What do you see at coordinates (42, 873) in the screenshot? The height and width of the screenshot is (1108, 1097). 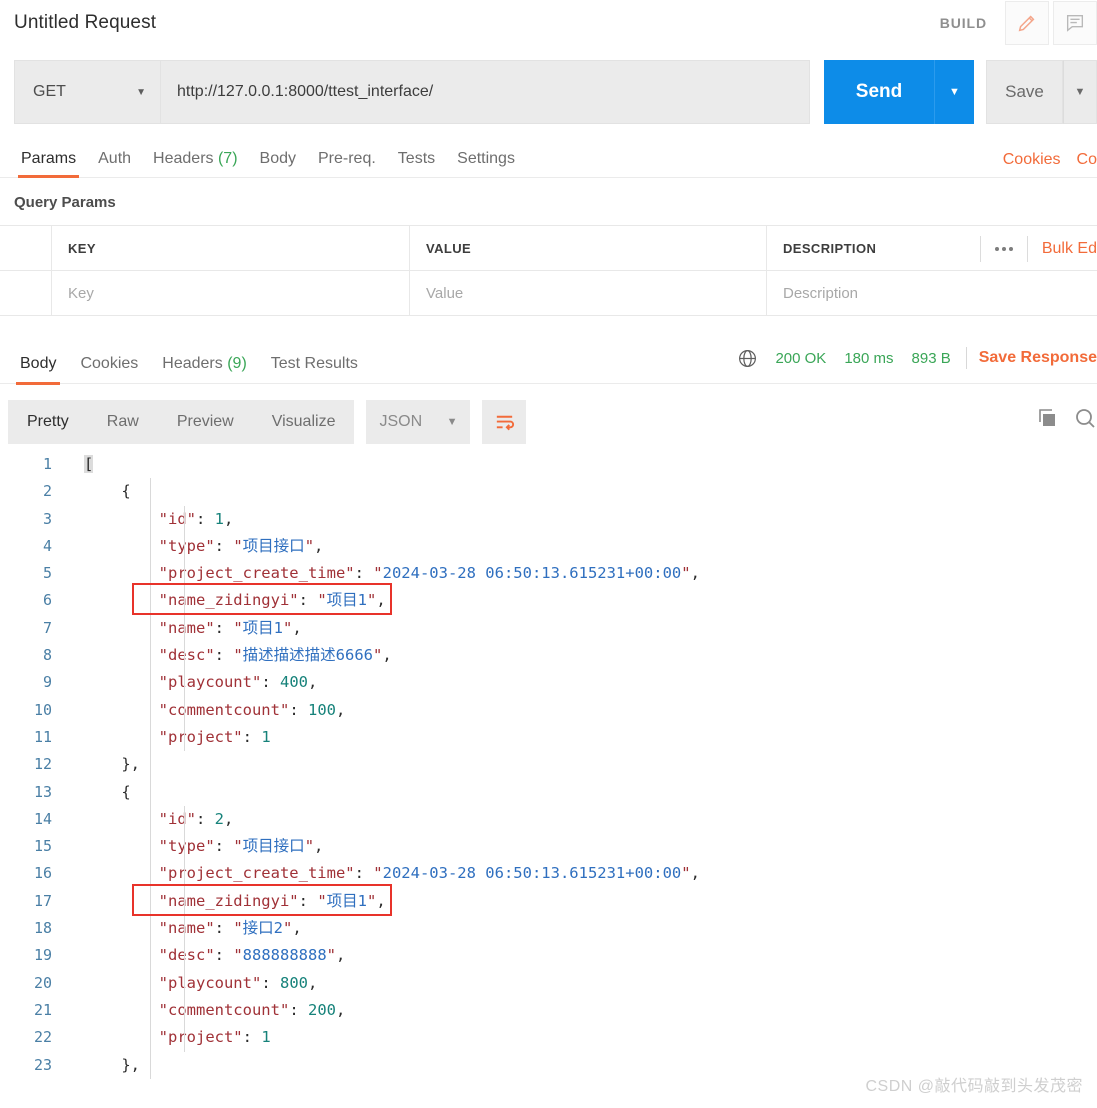 I see `line-number: 16` at bounding box center [42, 873].